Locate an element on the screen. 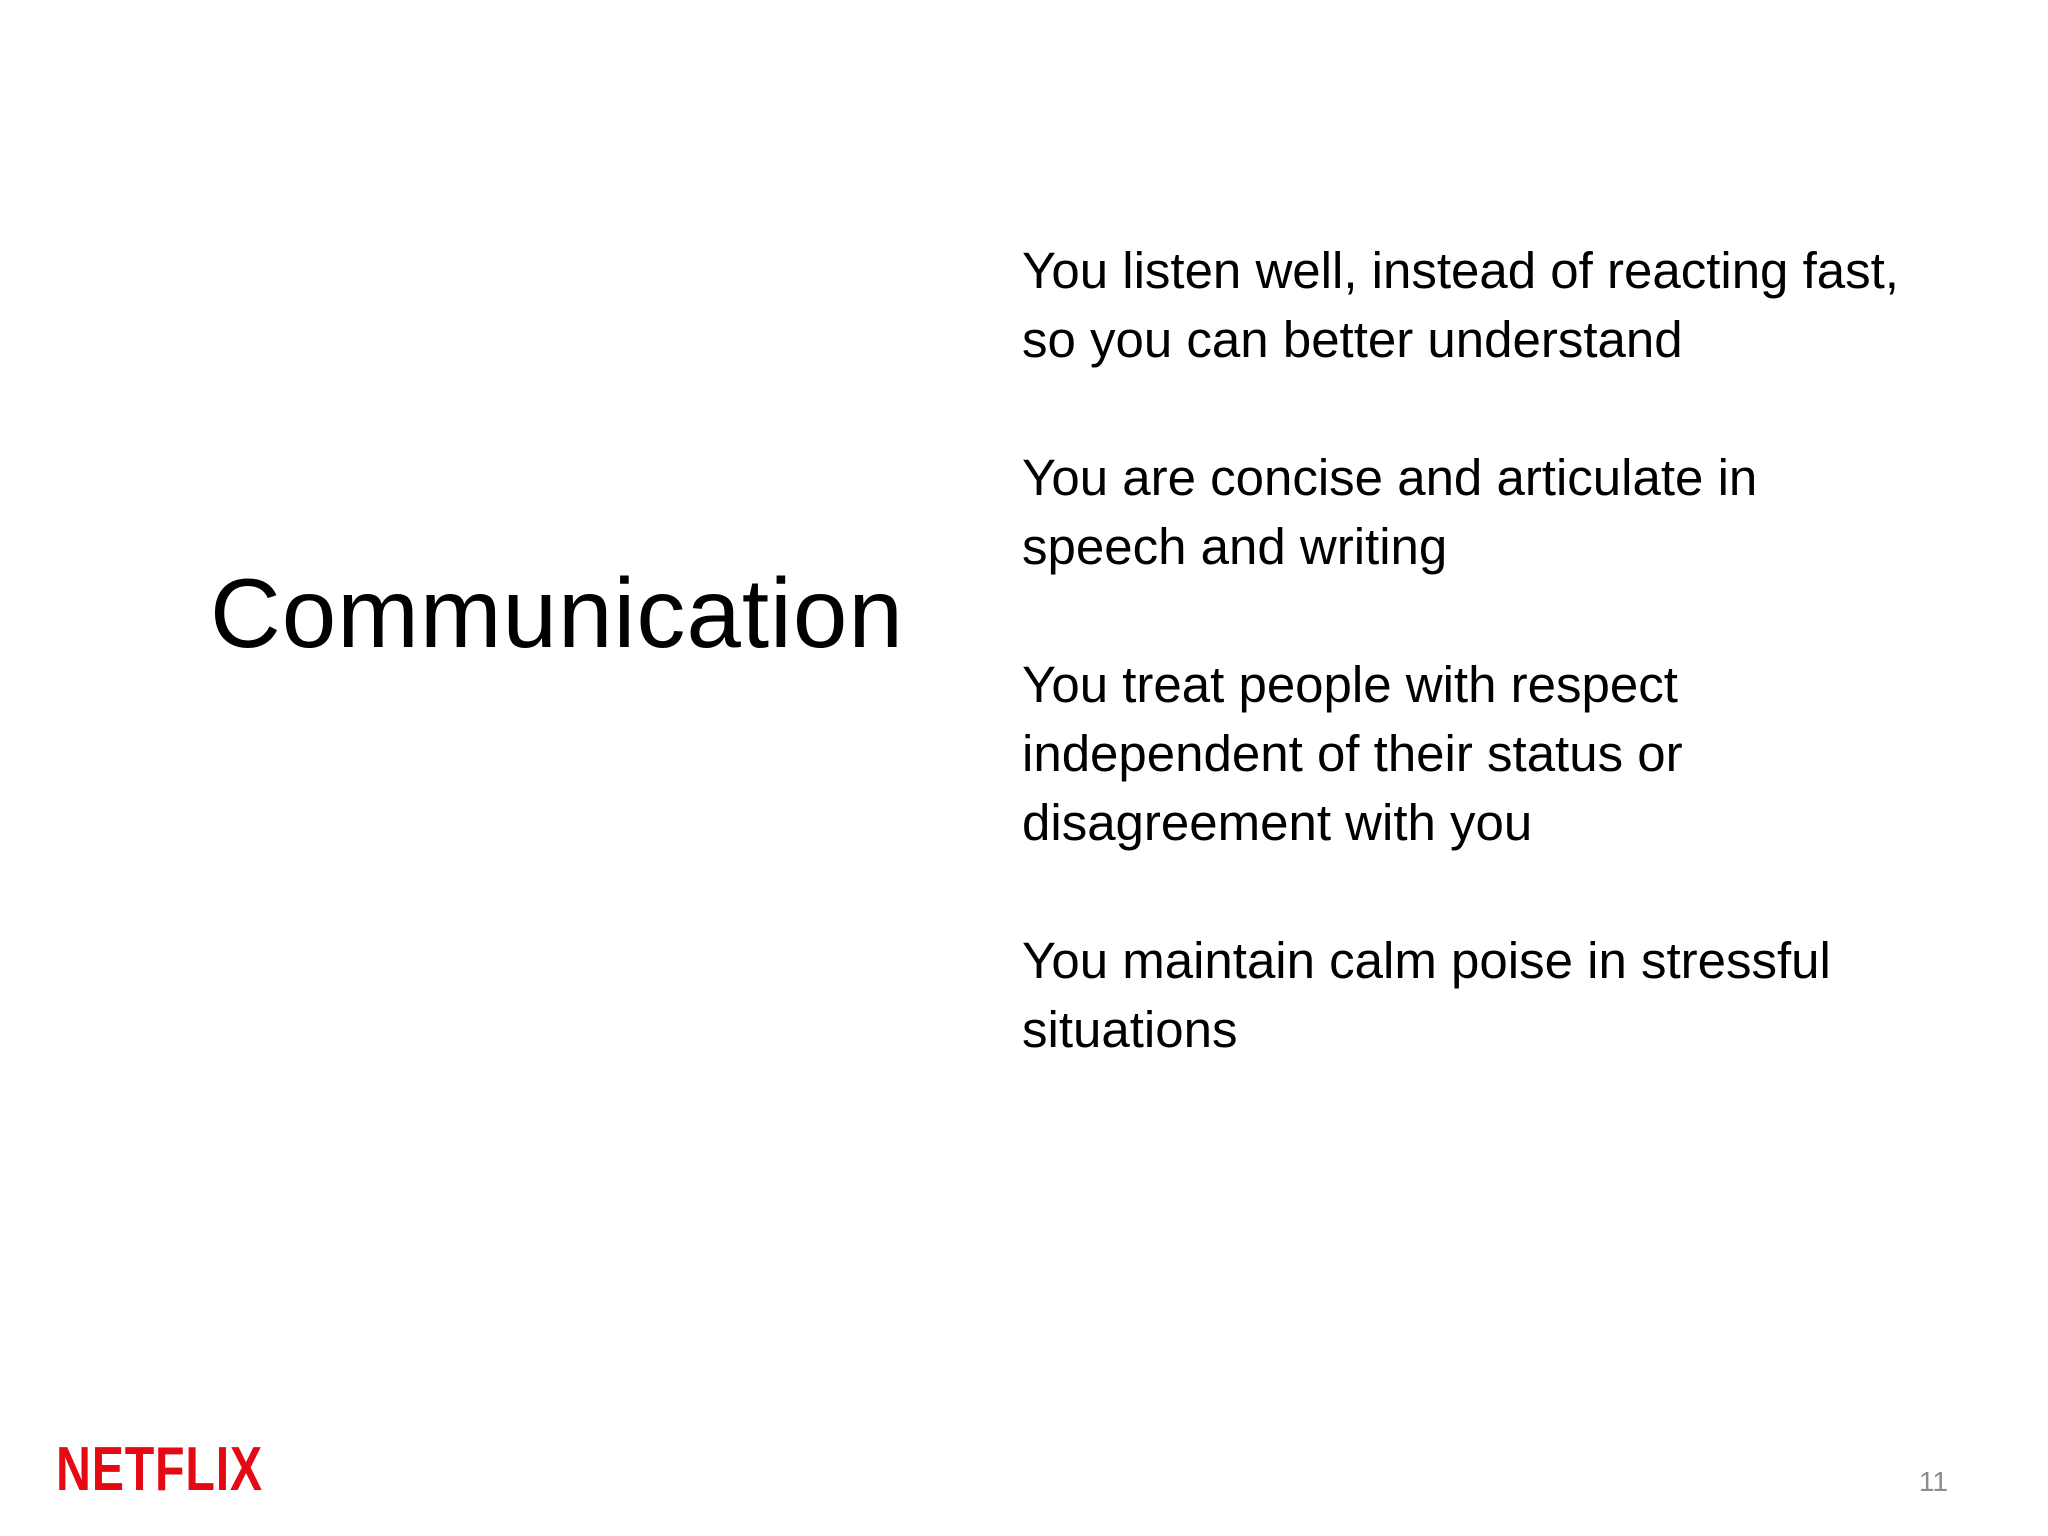 The width and height of the screenshot is (2048, 1536). netflix-logo: NETFLIX is located at coordinates (188, 1469).